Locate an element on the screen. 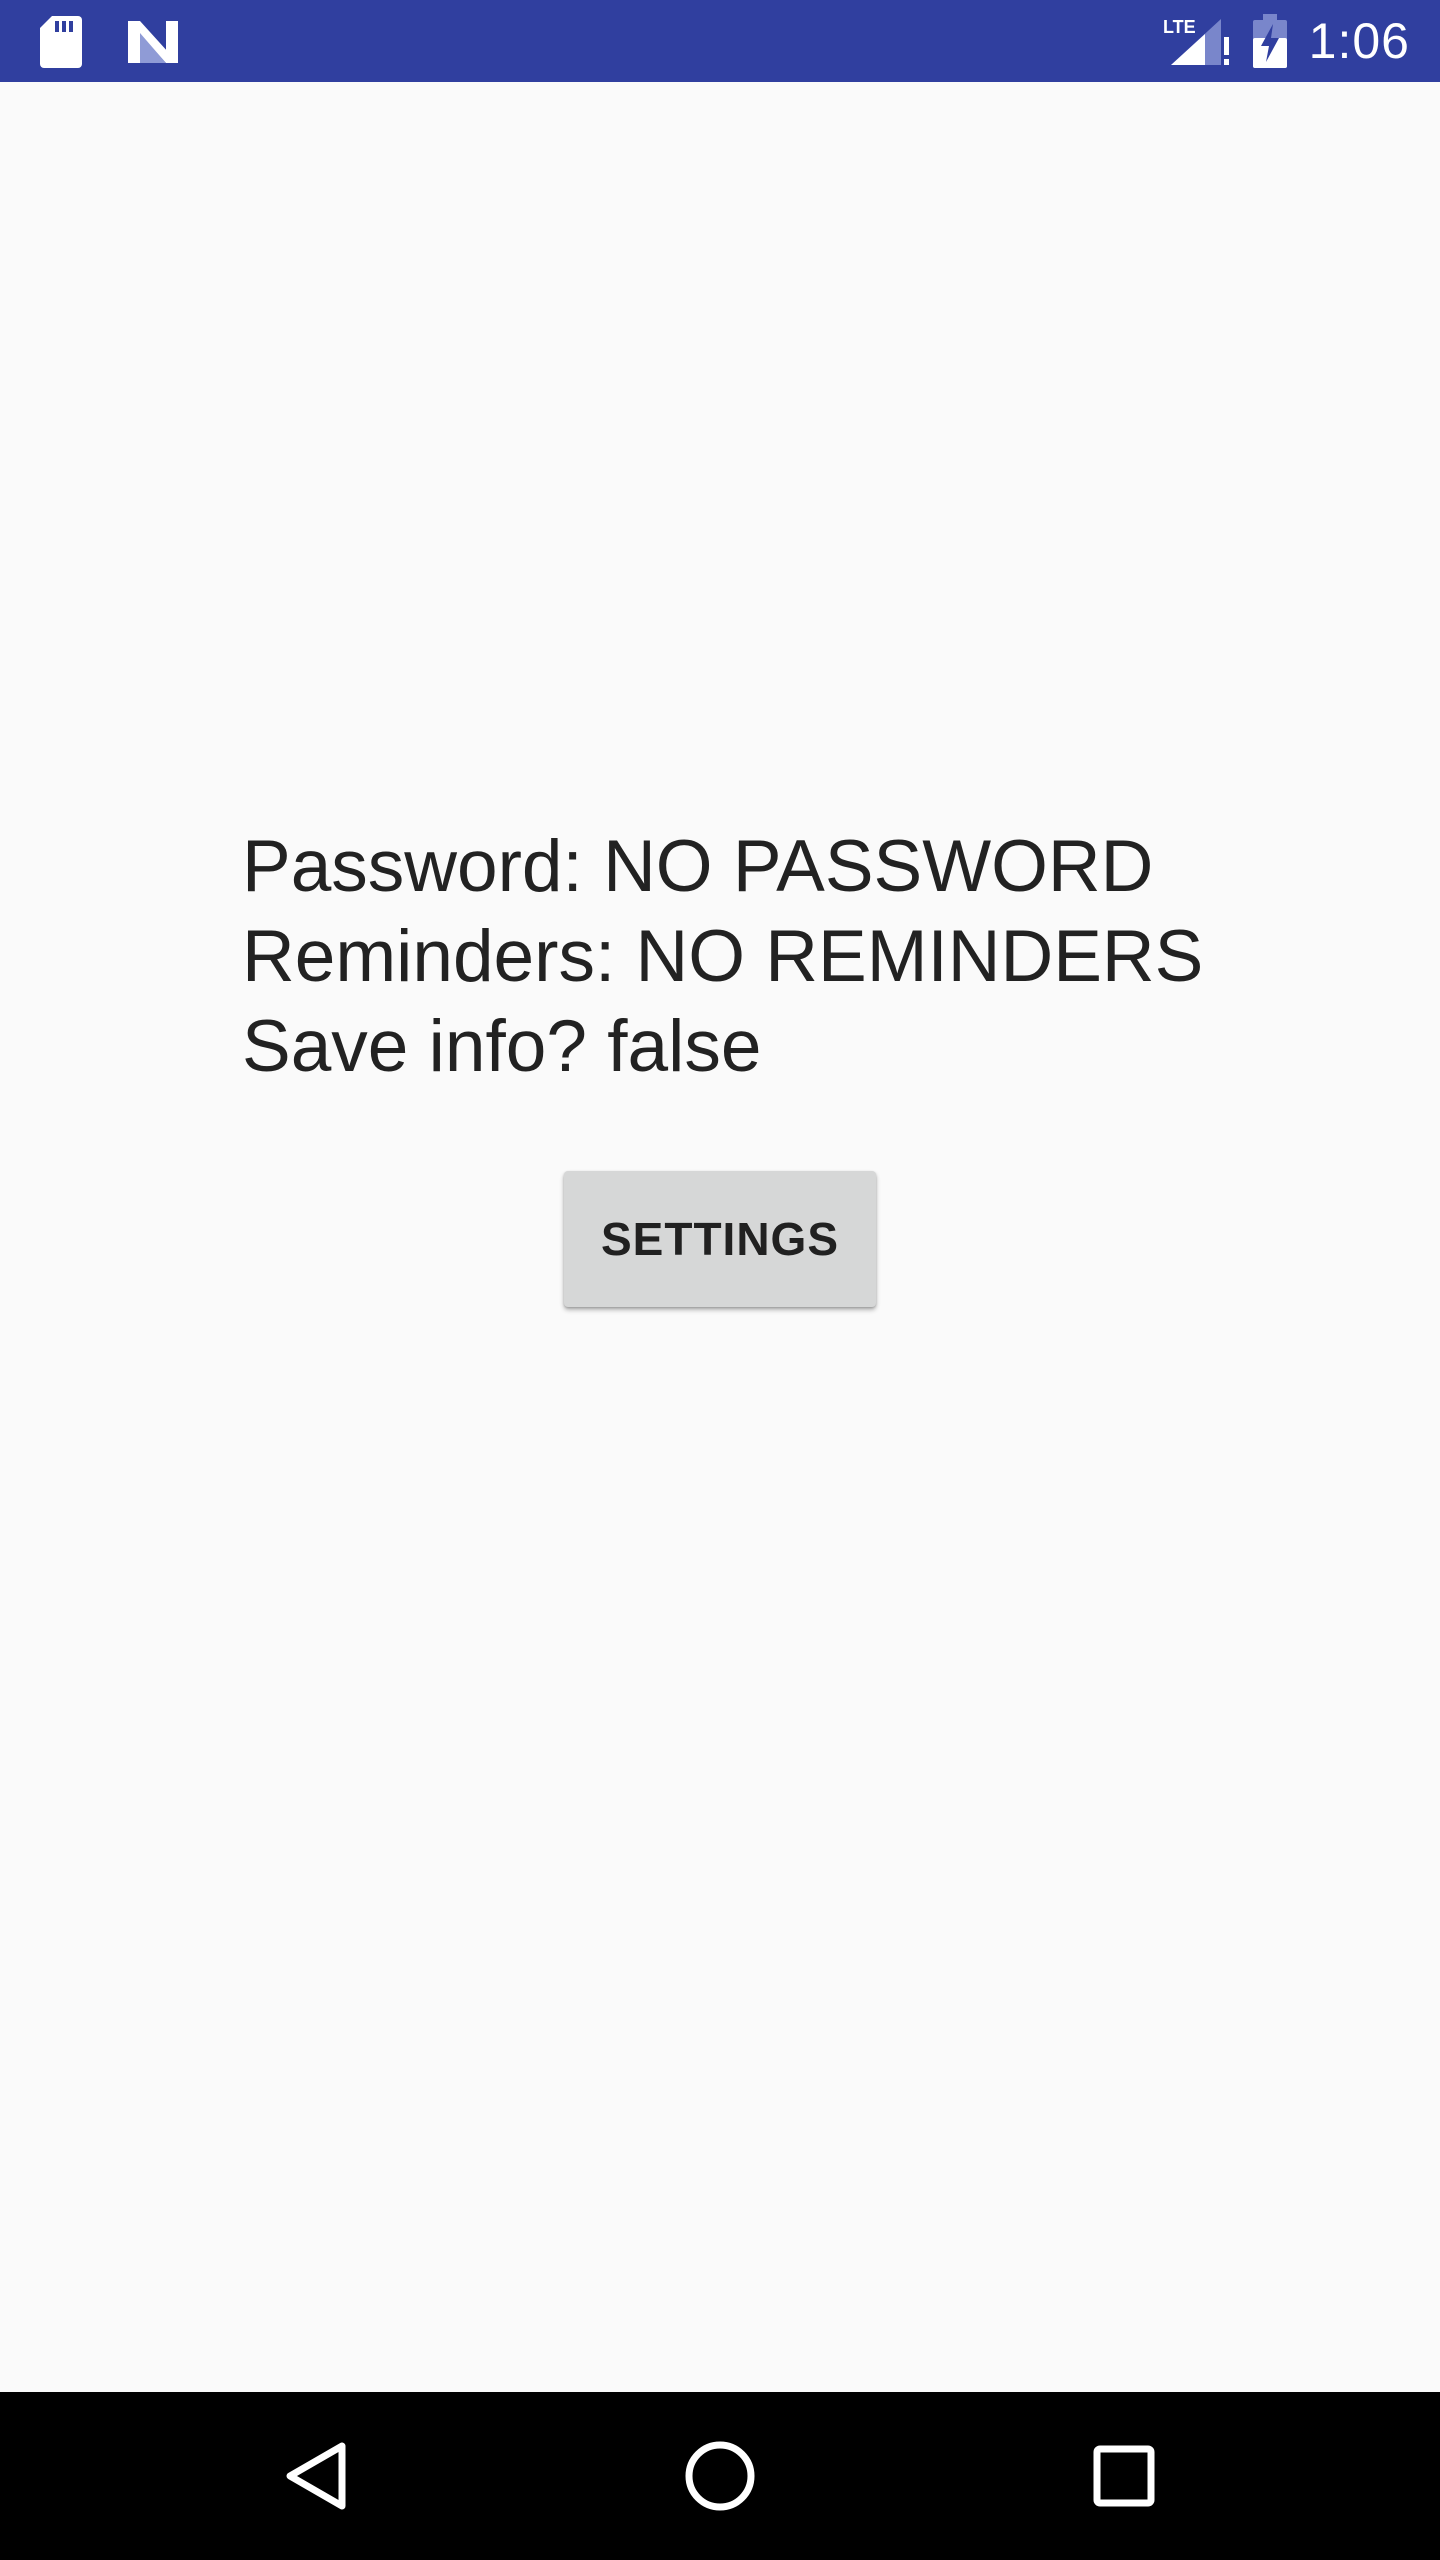 This screenshot has width=1440, height=2560. settings-button: SETTINGS is located at coordinates (720, 1239).